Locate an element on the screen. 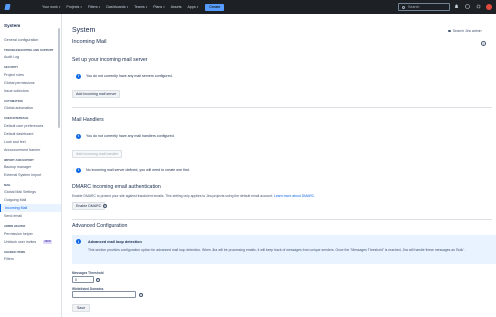 The image size is (496, 317). search-jira-admin-link: Search Jira admin is located at coordinates (465, 31).